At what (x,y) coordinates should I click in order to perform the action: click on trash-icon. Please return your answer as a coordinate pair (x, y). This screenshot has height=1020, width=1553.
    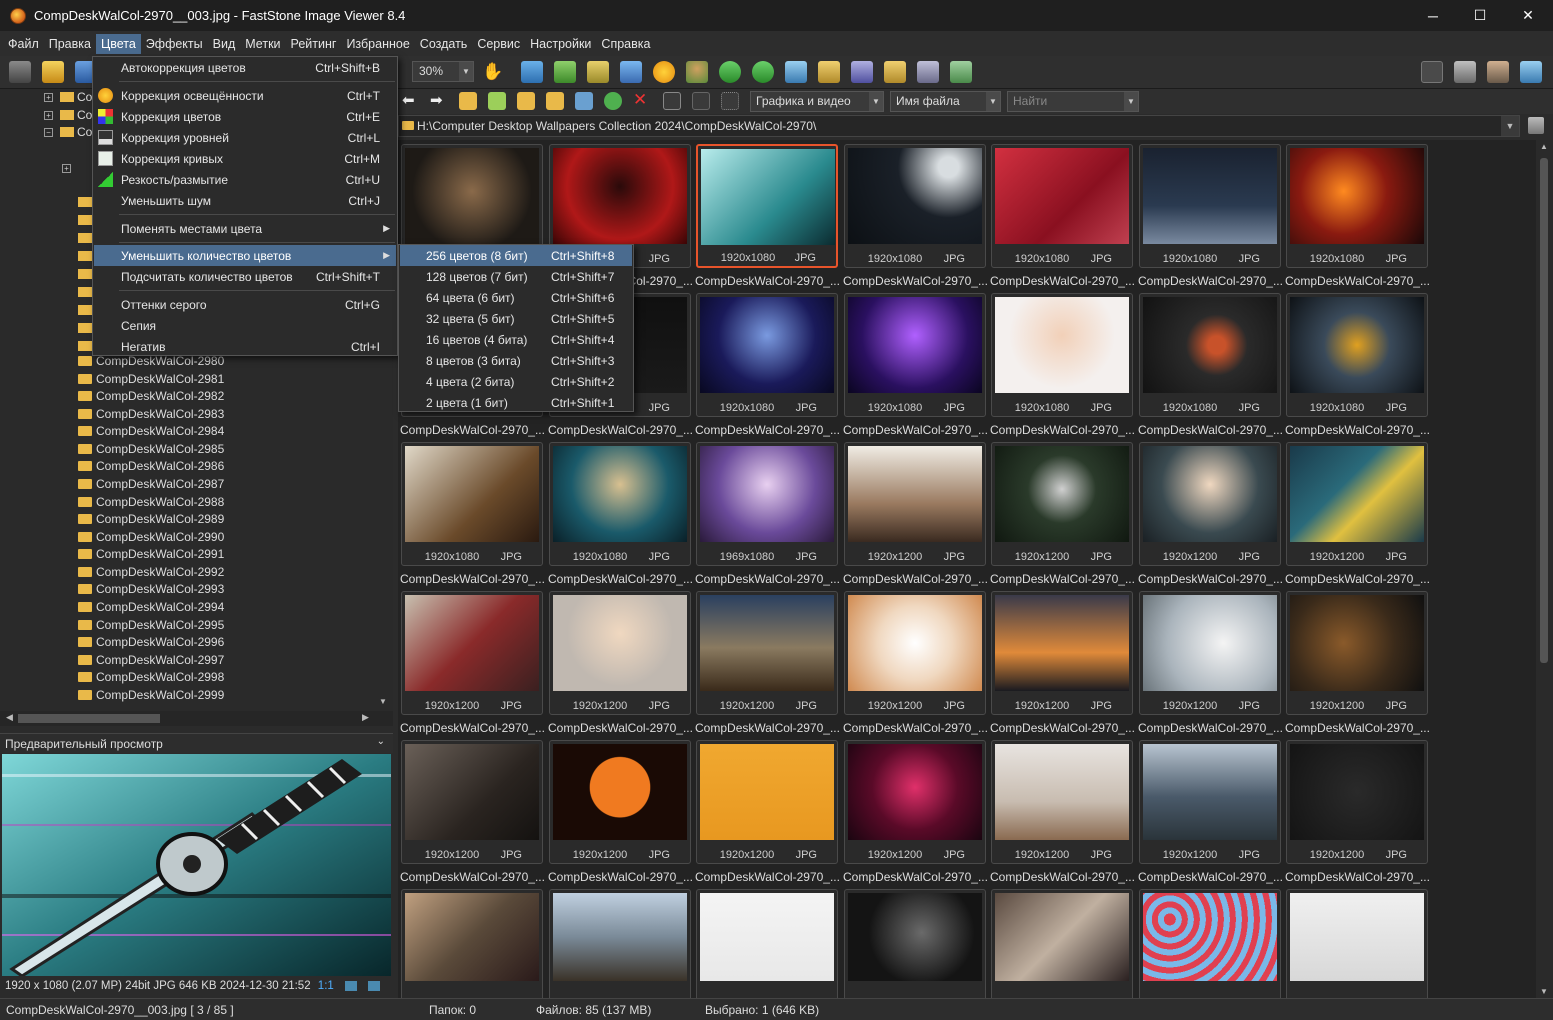
    Looking at the image, I should click on (1536, 125).